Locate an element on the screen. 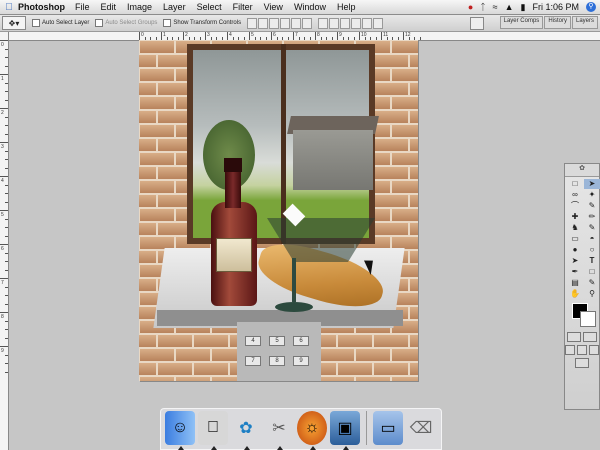 This screenshot has width=600, height=450. standard-screen-button is located at coordinates (570, 350).